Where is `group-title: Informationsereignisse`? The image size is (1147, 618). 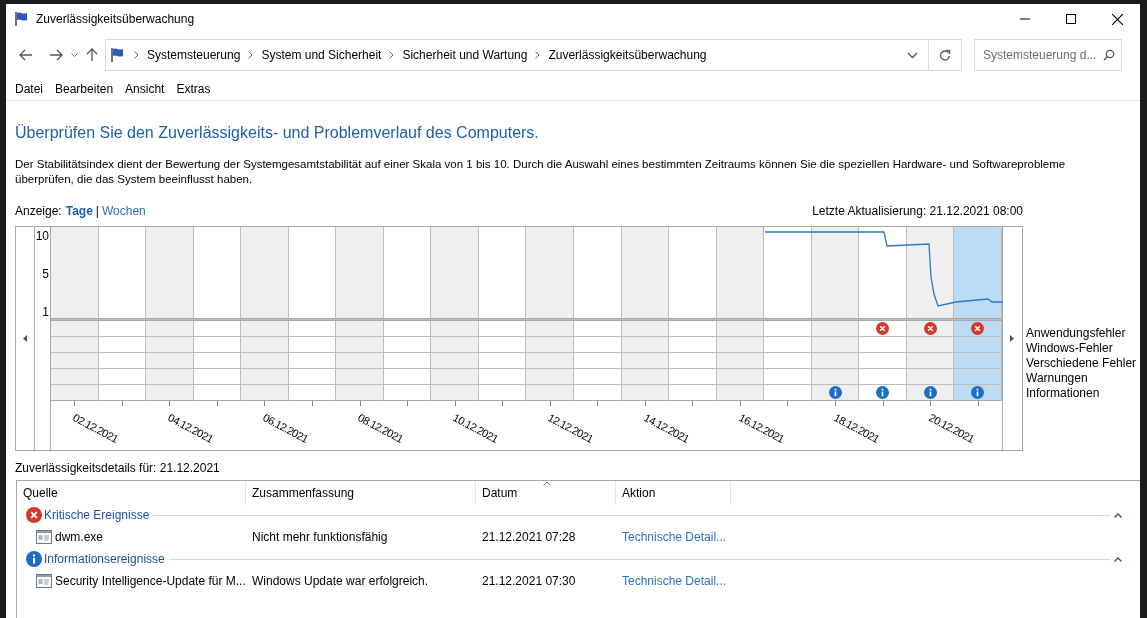
group-title: Informationsereignisse is located at coordinates (104, 559).